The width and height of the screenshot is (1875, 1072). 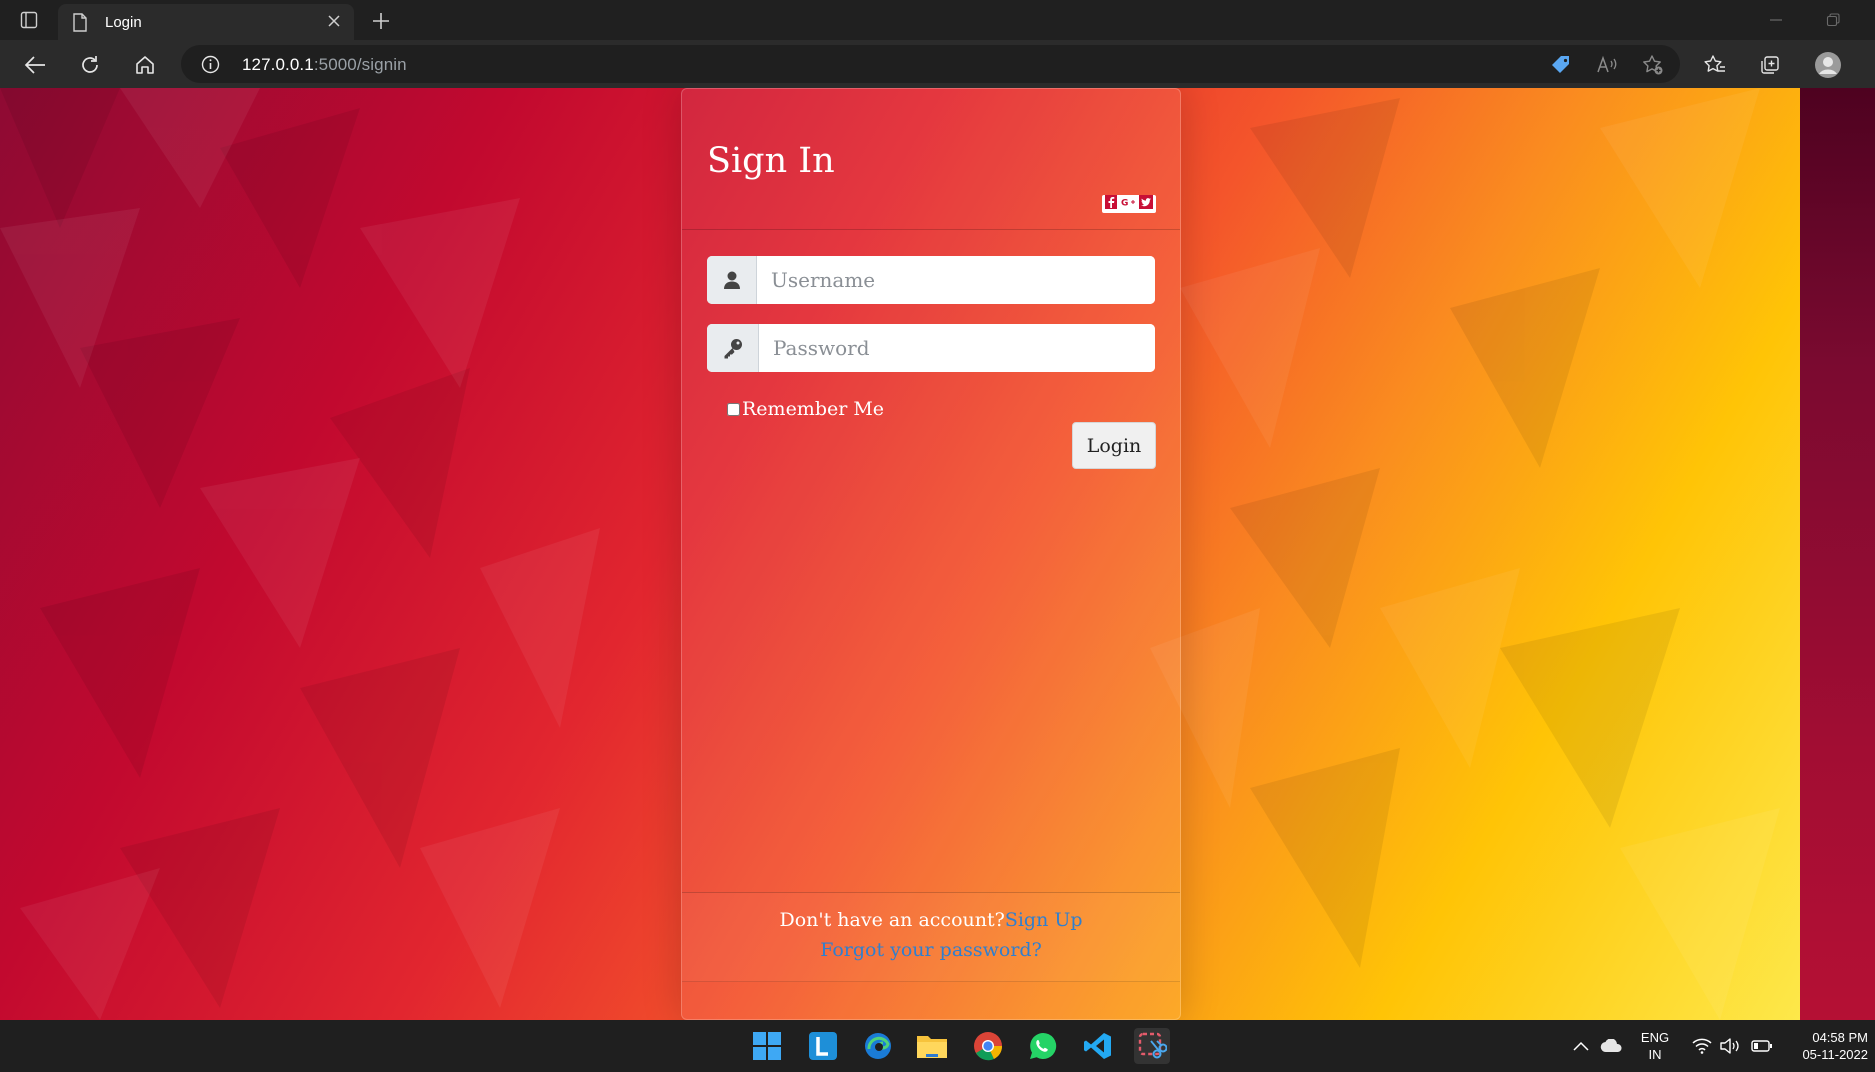 I want to click on shopping-tag-icon, so click(x=1561, y=65).